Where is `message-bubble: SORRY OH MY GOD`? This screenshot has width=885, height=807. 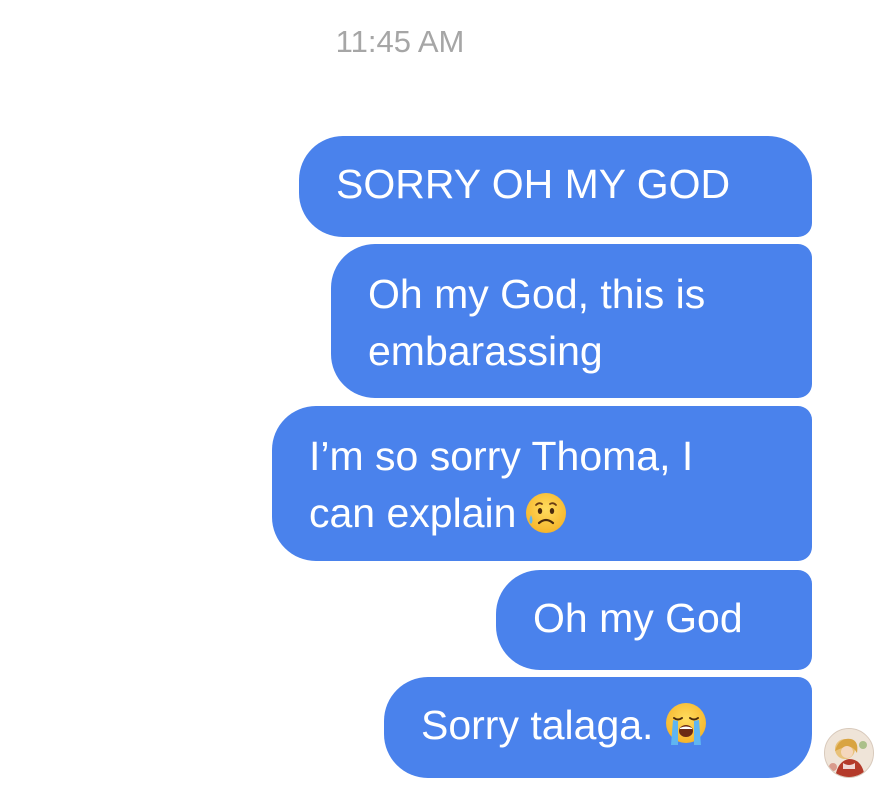 message-bubble: SORRY OH MY GOD is located at coordinates (555, 186).